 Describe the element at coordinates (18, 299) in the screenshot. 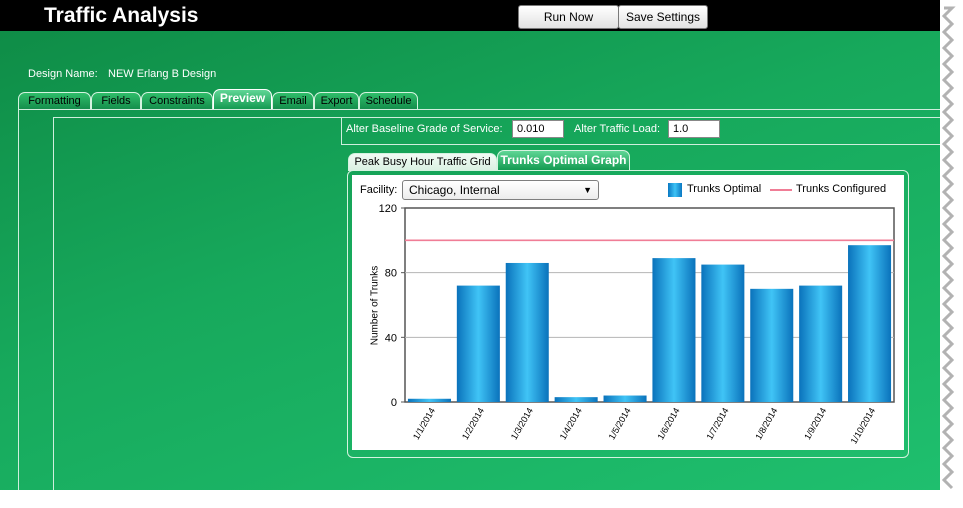

I see `tab-panel-border-left` at that location.